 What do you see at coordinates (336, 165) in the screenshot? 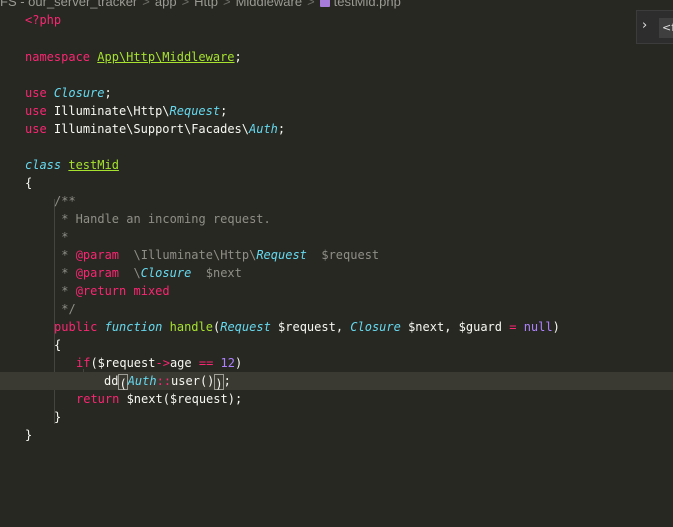
I see `code-line-9: class testMid` at bounding box center [336, 165].